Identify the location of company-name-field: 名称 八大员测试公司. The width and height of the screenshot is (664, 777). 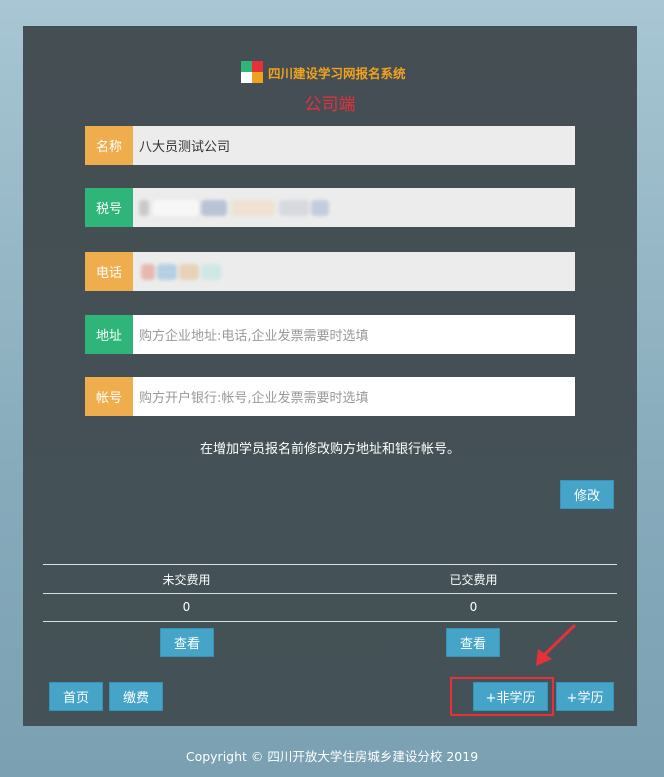
(330, 145).